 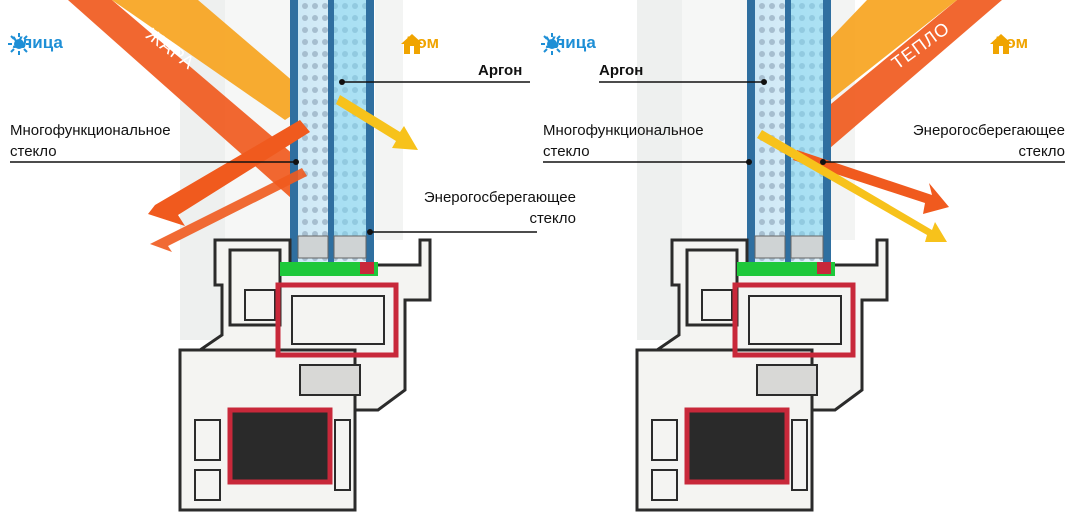 I want to click on outer-frame-slab, so click(x=659, y=170).